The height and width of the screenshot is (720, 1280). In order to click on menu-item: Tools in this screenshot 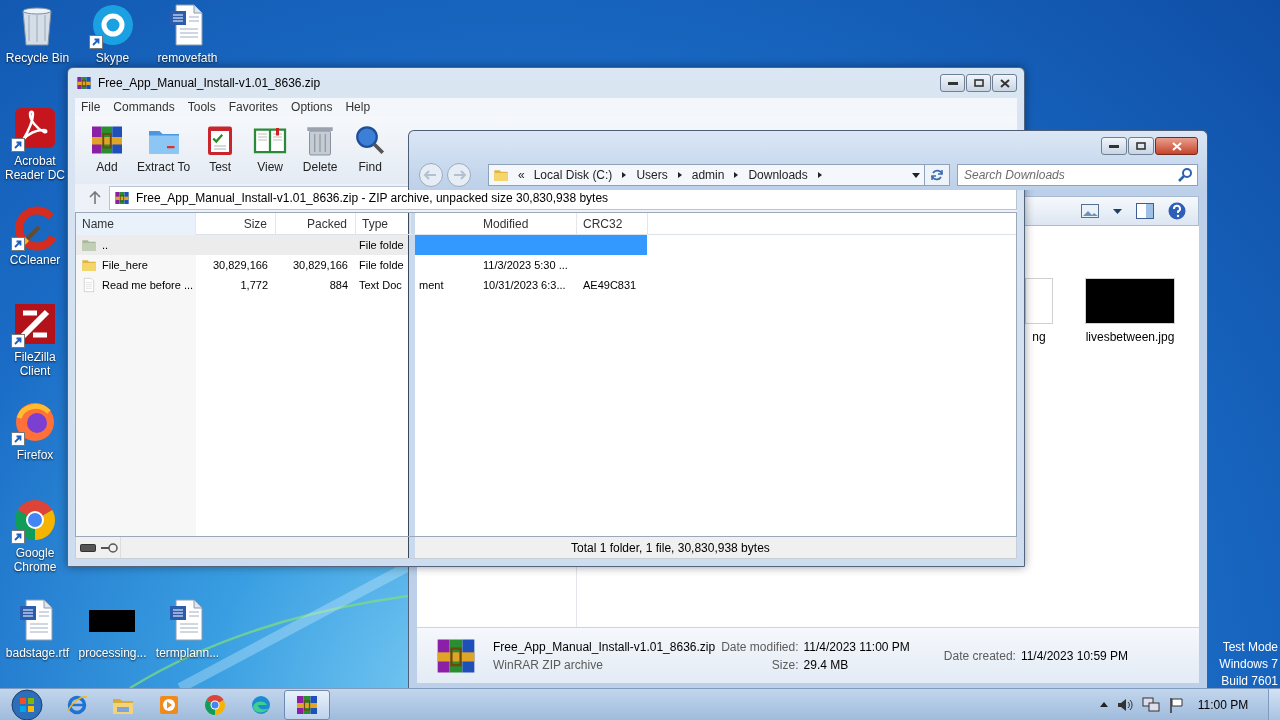, I will do `click(201, 107)`.